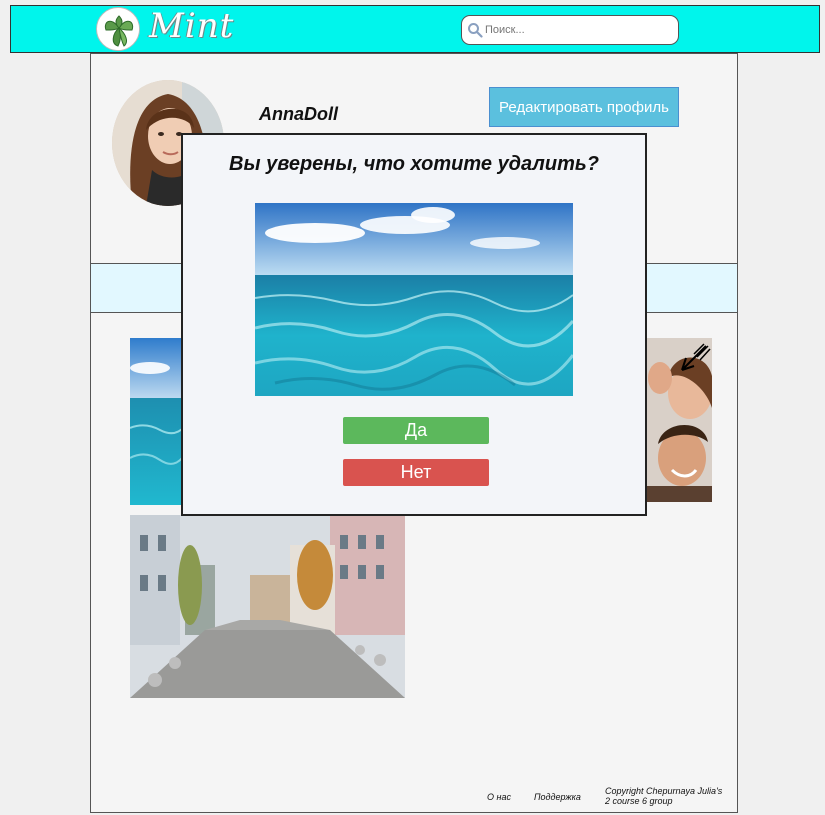 The height and width of the screenshot is (815, 825). What do you see at coordinates (157, 421) in the screenshot?
I see `gallery-photo-sea` at bounding box center [157, 421].